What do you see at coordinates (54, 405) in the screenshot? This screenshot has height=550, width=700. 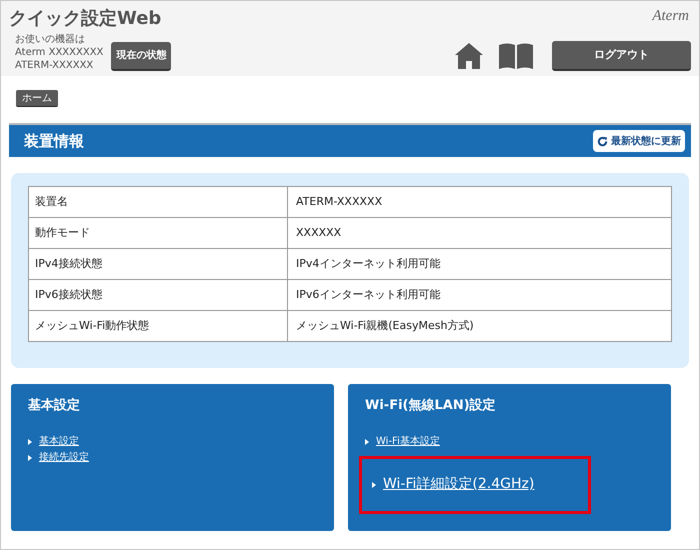 I see `card-title: 基本設定` at bounding box center [54, 405].